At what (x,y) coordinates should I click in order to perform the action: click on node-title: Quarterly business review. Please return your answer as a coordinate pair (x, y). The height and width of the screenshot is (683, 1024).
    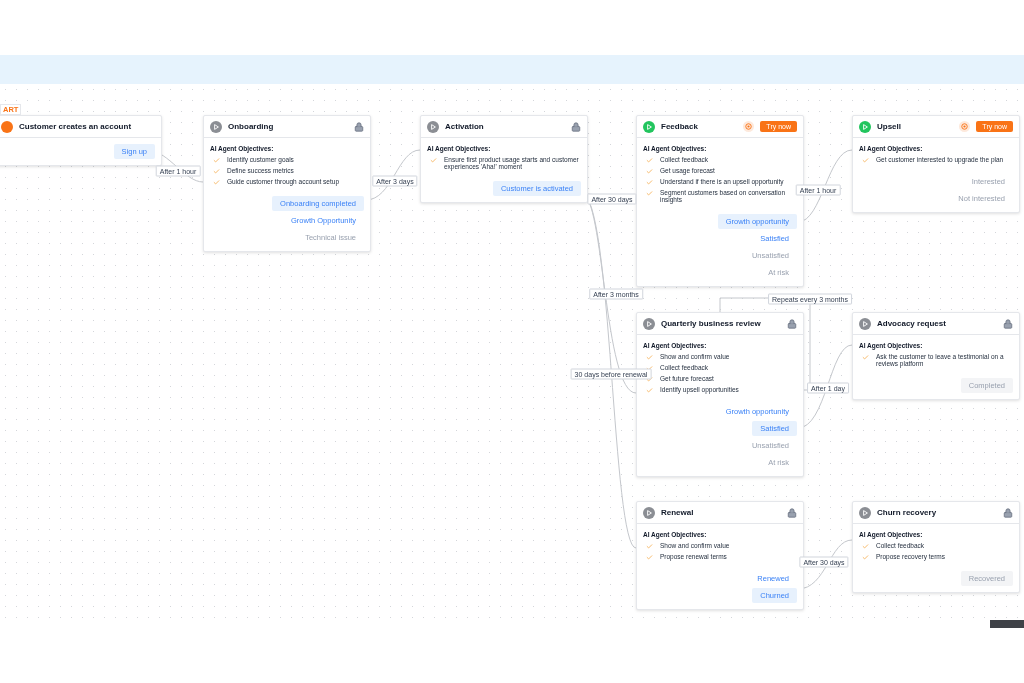
    Looking at the image, I should click on (711, 323).